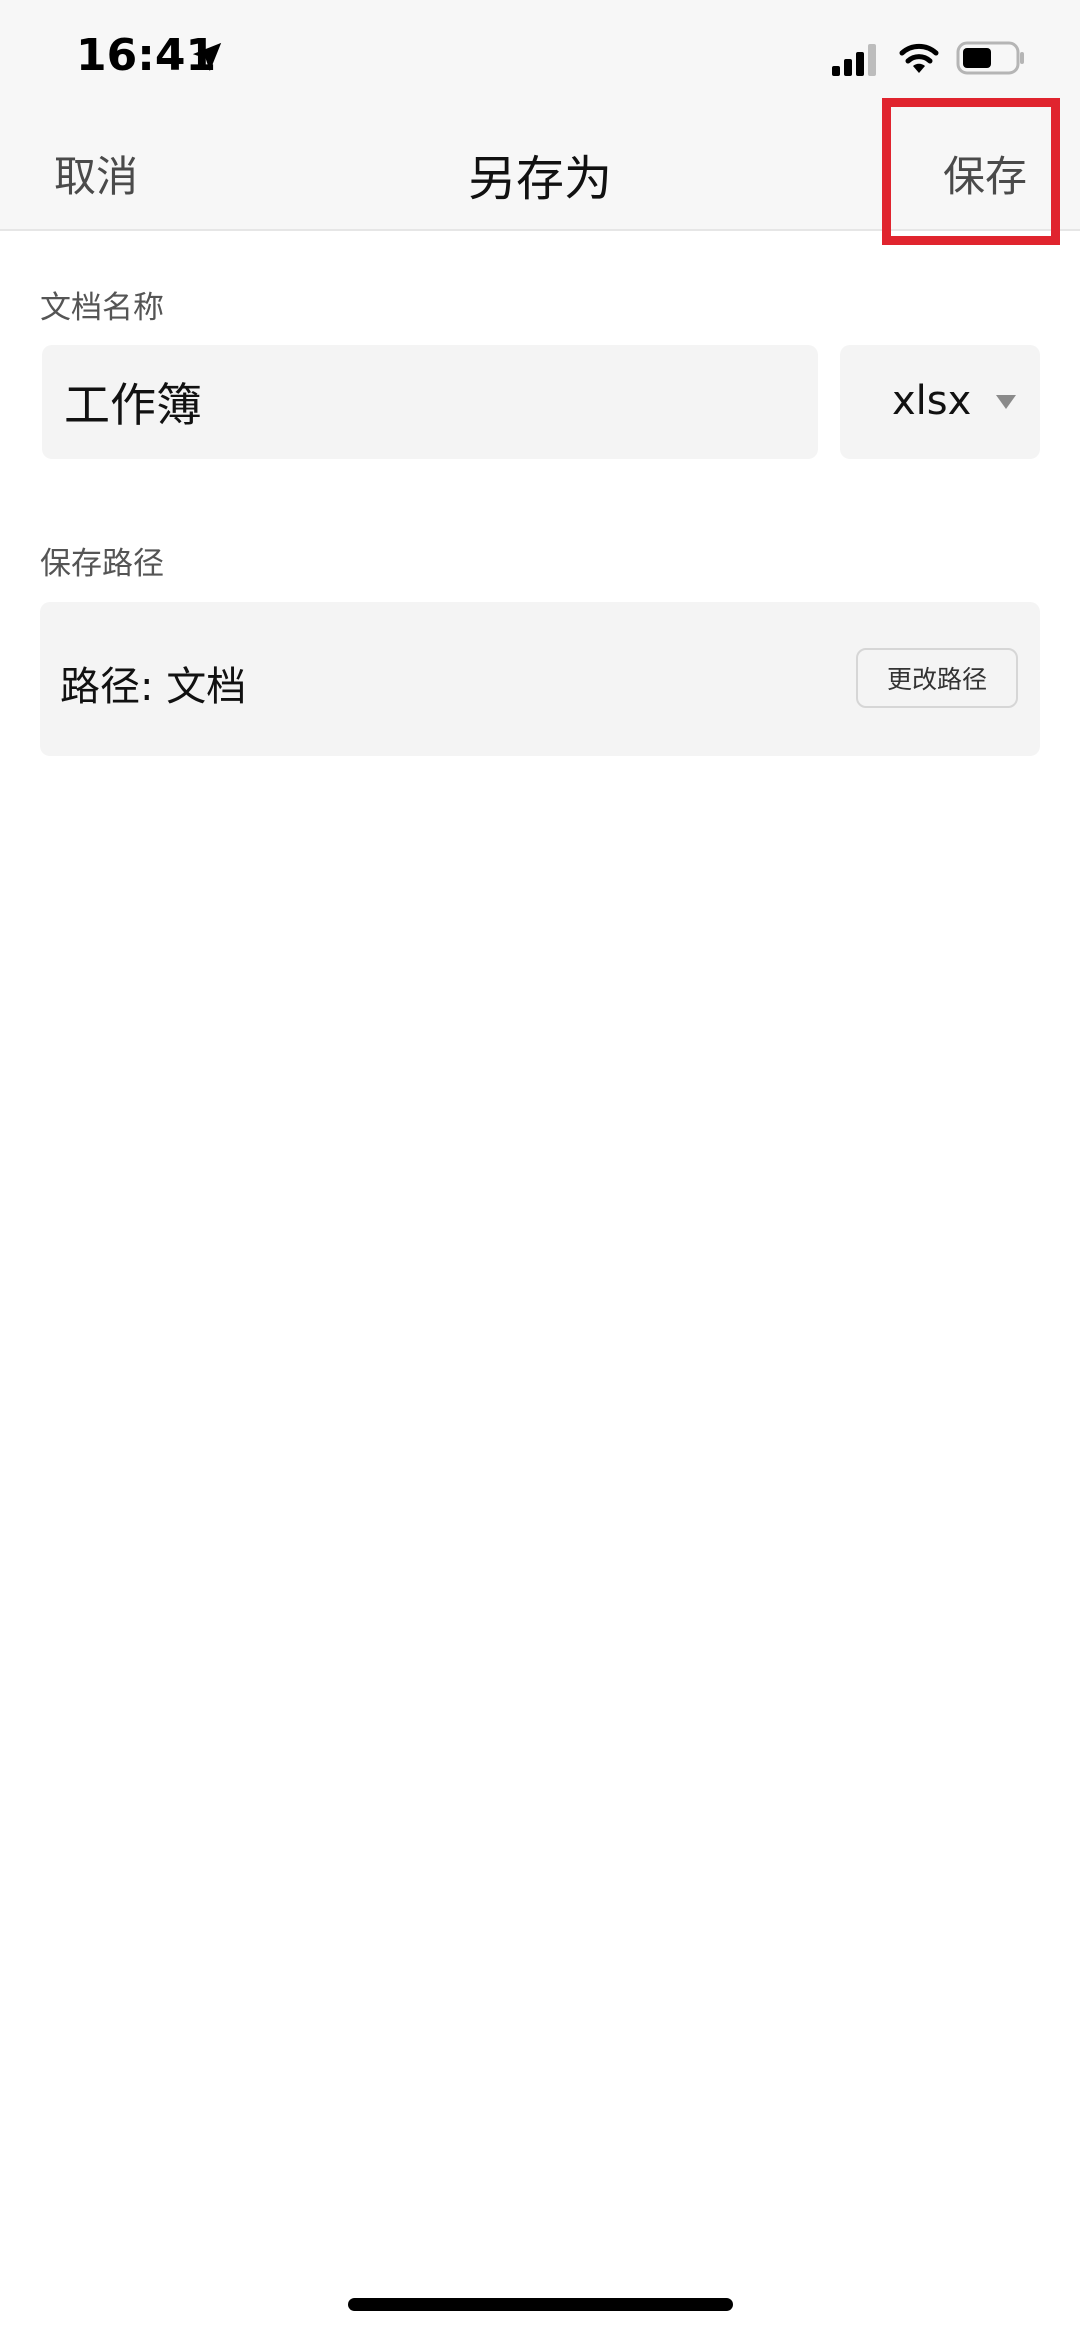 Image resolution: width=1080 pixels, height=2337 pixels. I want to click on location-arrow-icon, so click(207, 57).